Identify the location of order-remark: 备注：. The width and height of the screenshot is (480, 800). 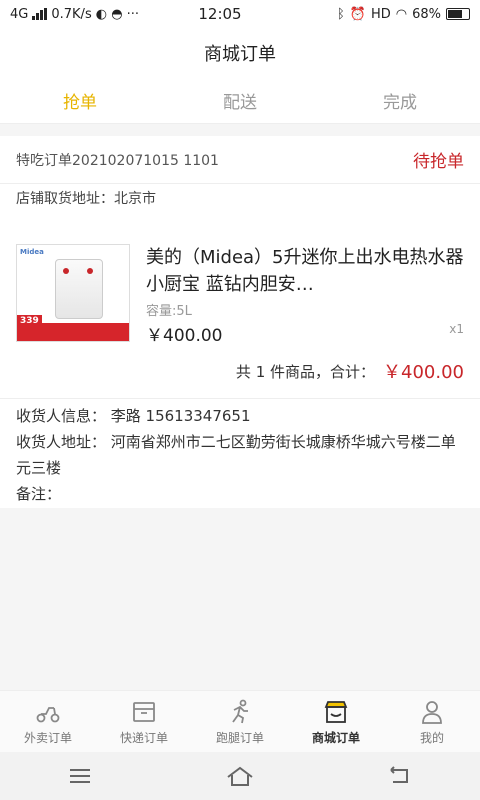
(39, 494).